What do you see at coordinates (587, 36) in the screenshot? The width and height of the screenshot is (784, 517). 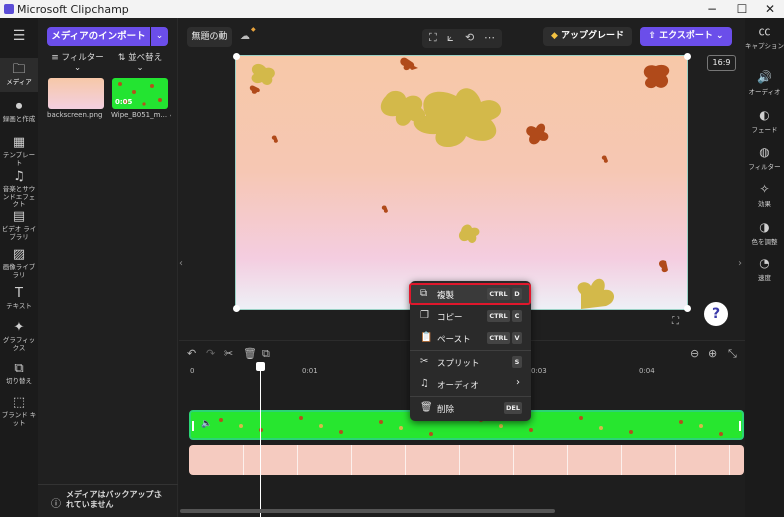 I see `upgrade-button: ◆ アップグレード` at bounding box center [587, 36].